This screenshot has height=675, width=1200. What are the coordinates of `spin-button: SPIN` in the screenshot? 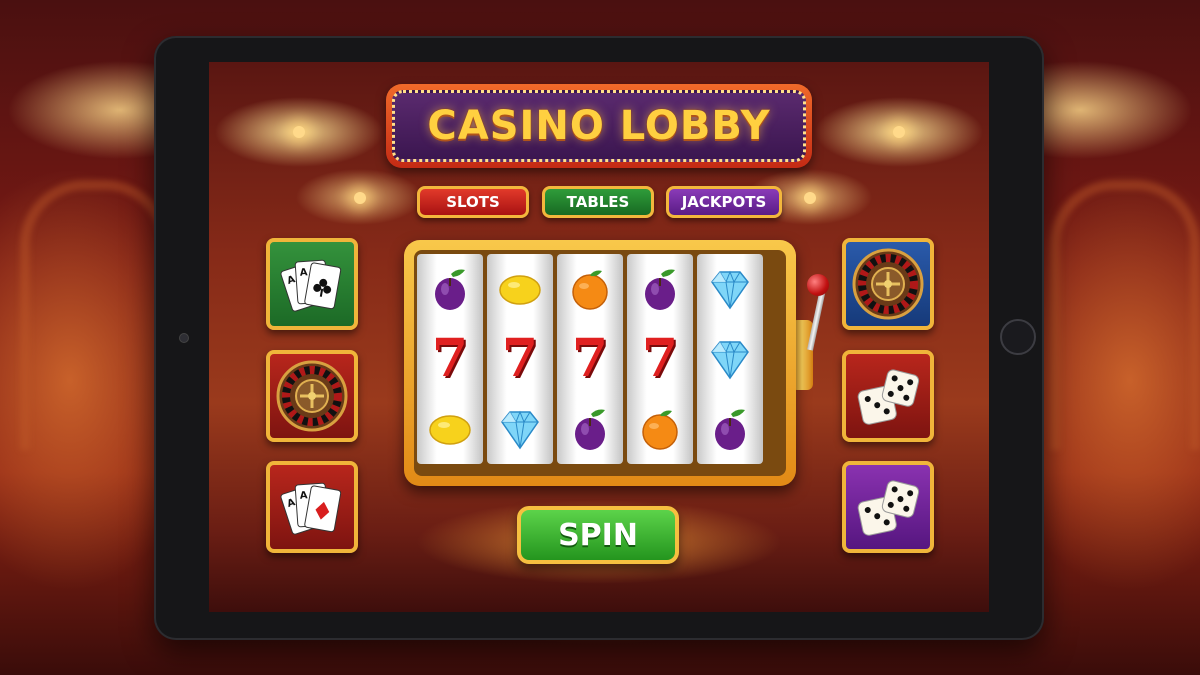 It's located at (598, 535).